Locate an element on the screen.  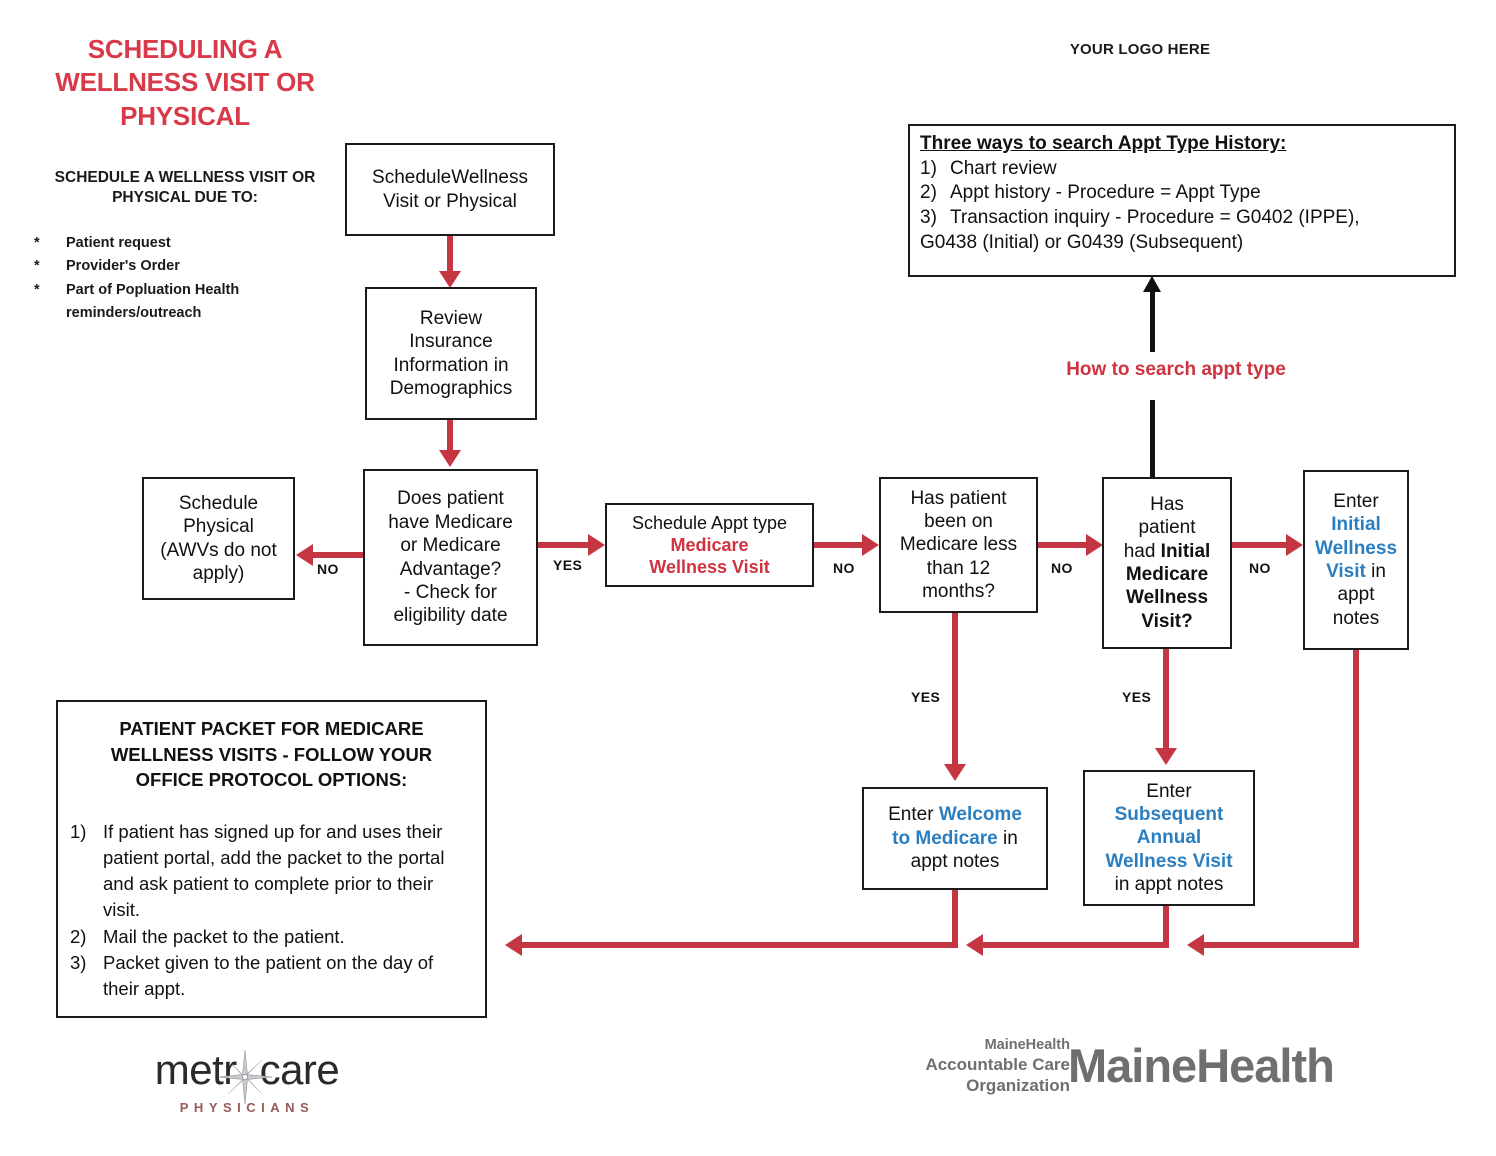
connector-enter-initial-down is located at coordinates (1356, 799).